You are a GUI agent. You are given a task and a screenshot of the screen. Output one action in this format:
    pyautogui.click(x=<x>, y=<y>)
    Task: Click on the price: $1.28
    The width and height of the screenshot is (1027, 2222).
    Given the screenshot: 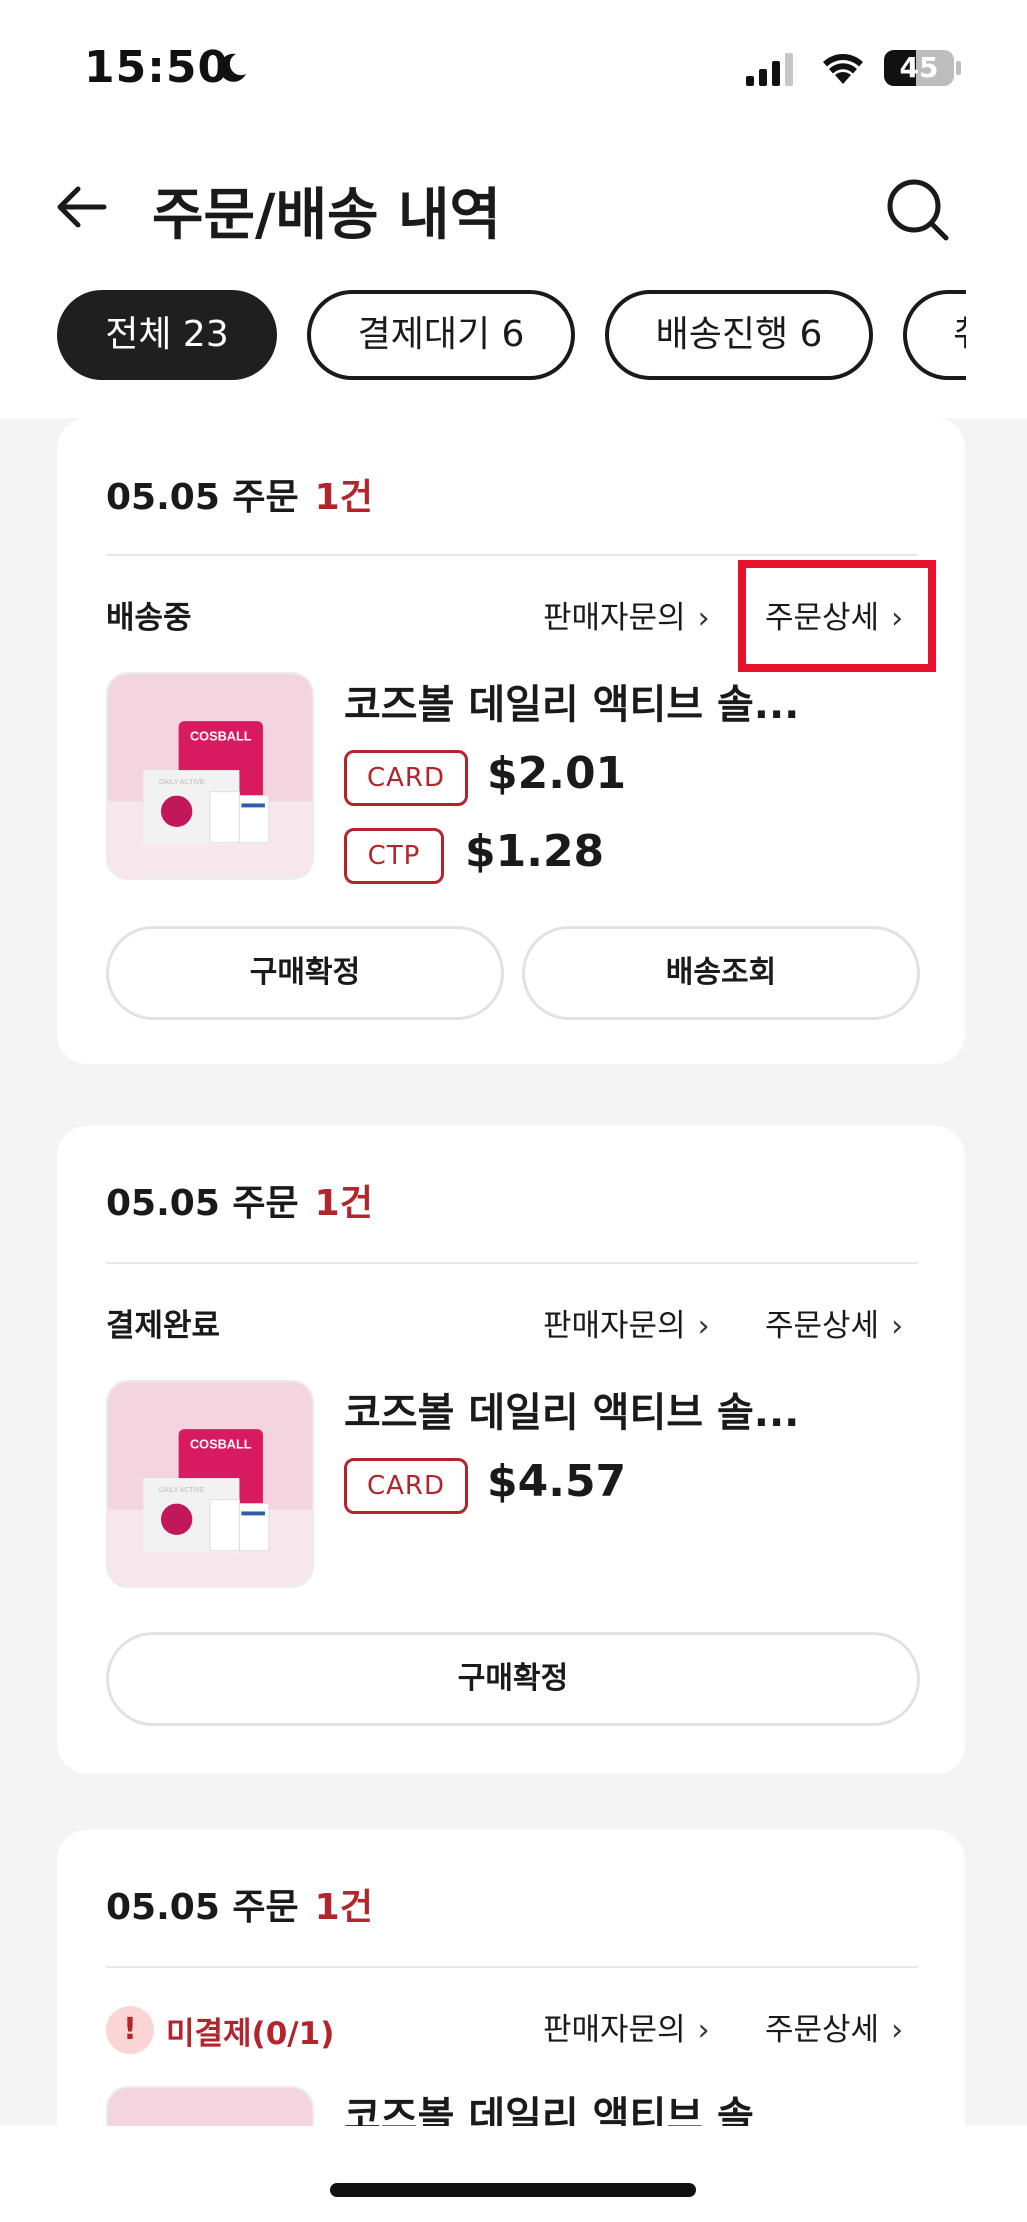 What is the action you would take?
    pyautogui.click(x=535, y=851)
    